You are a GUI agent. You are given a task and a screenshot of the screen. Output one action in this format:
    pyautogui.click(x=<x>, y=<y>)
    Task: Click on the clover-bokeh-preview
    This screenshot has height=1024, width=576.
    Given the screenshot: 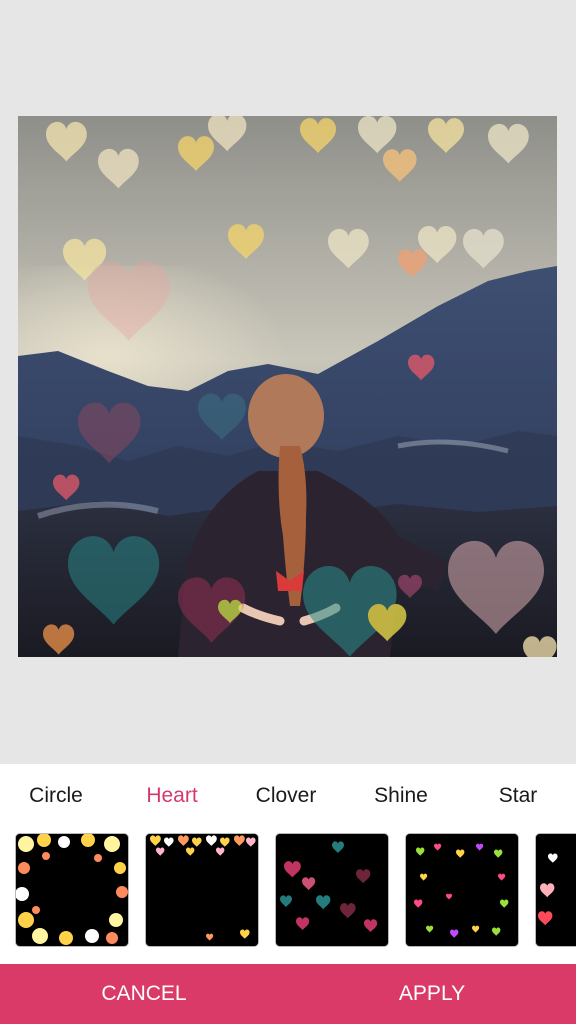 What is the action you would take?
    pyautogui.click(x=332, y=890)
    